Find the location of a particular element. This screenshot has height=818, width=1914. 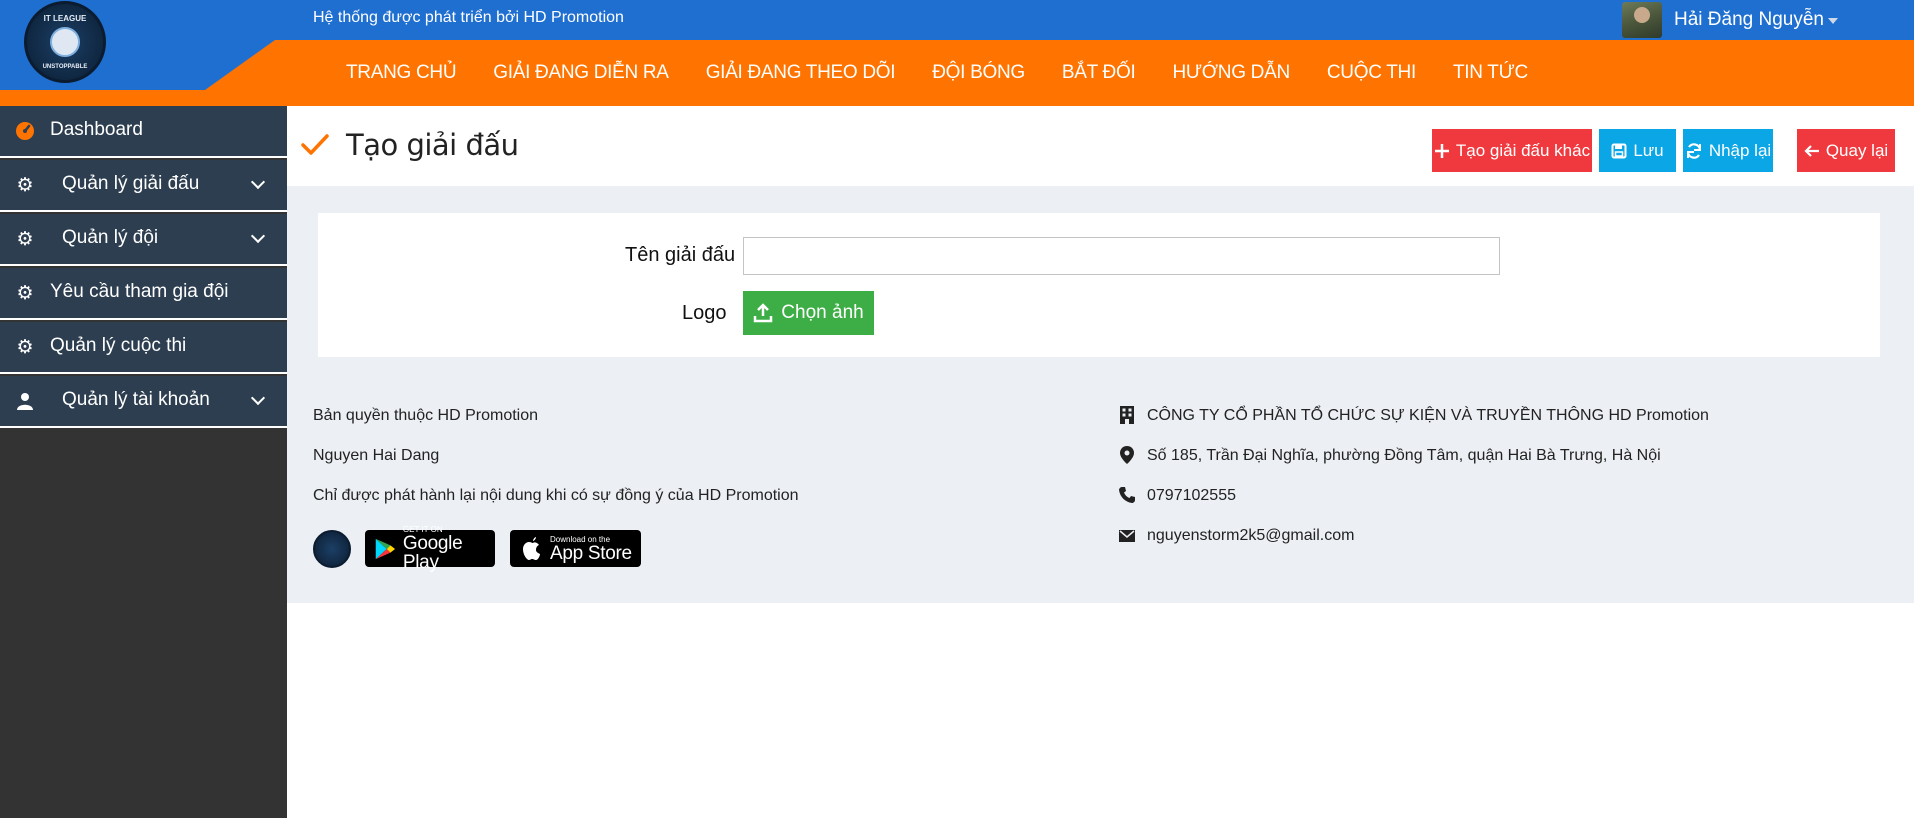

save-button: Lưu is located at coordinates (1637, 150).